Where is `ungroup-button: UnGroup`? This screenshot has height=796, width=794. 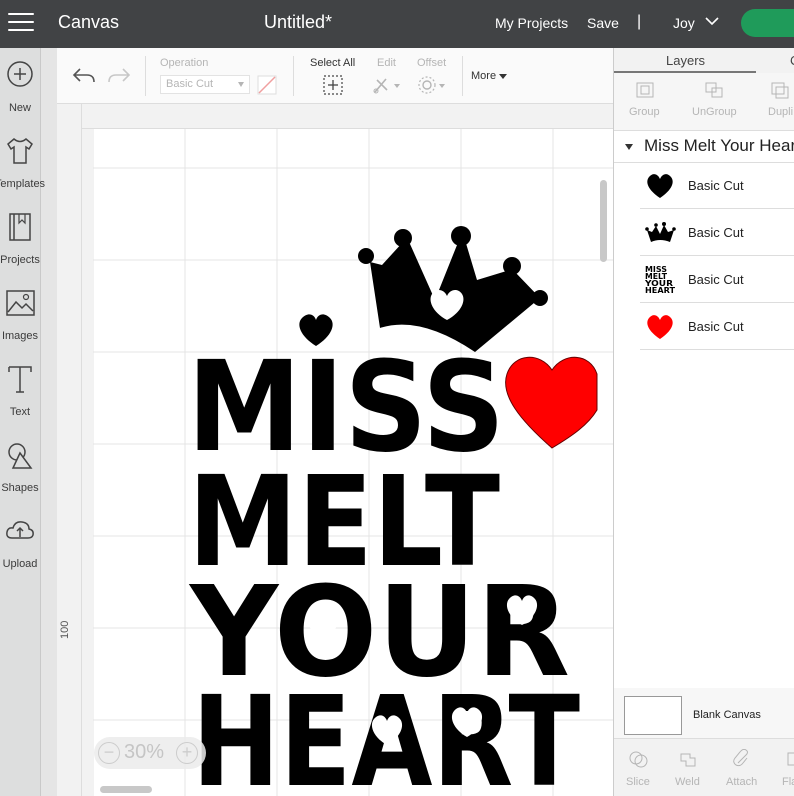
ungroup-button: UnGroup is located at coordinates (714, 112).